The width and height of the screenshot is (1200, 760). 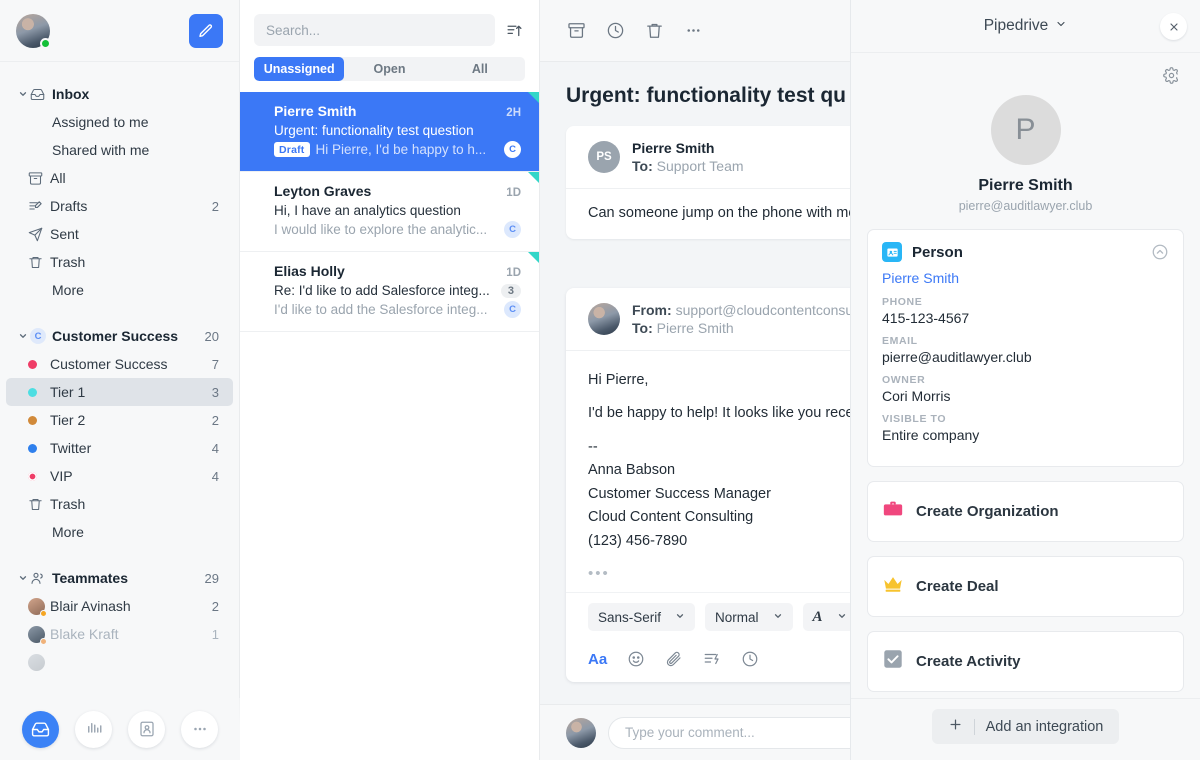 What do you see at coordinates (292, 149) in the screenshot?
I see `draft-badge: Draft` at bounding box center [292, 149].